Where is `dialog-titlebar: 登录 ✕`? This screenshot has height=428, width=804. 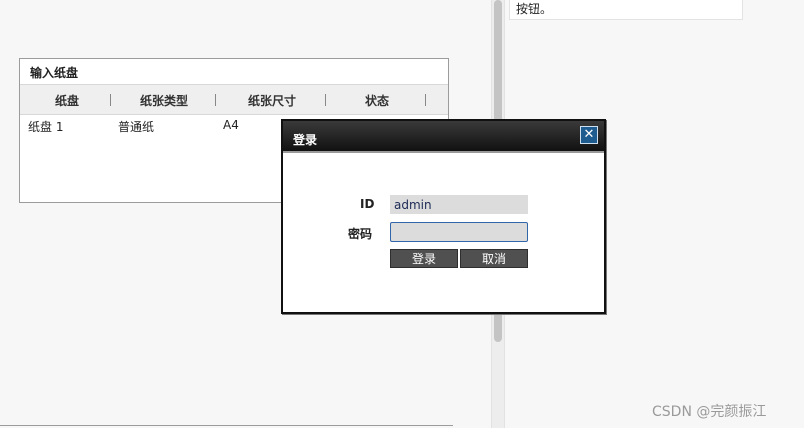 dialog-titlebar: 登录 ✕ is located at coordinates (443, 136).